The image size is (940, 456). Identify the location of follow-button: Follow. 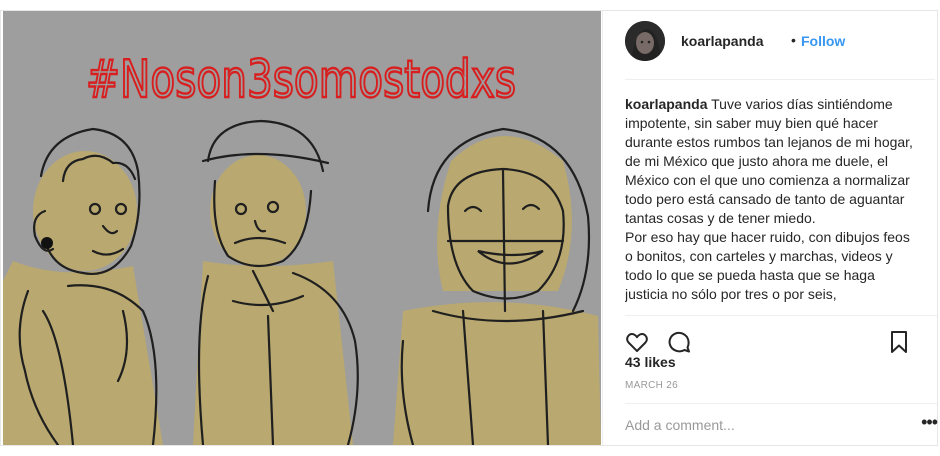
(823, 41).